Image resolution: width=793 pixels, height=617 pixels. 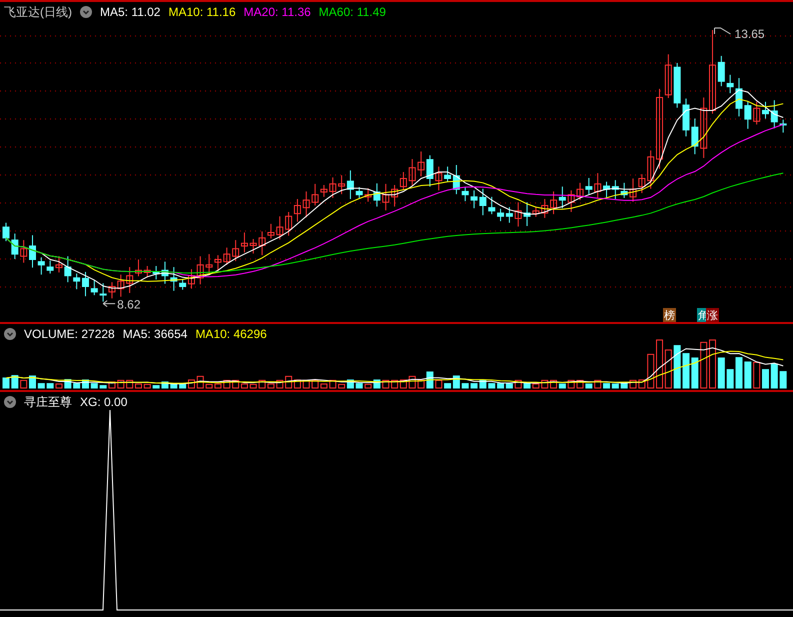 I want to click on indicator-value: XG: 0.00, so click(x=104, y=402).